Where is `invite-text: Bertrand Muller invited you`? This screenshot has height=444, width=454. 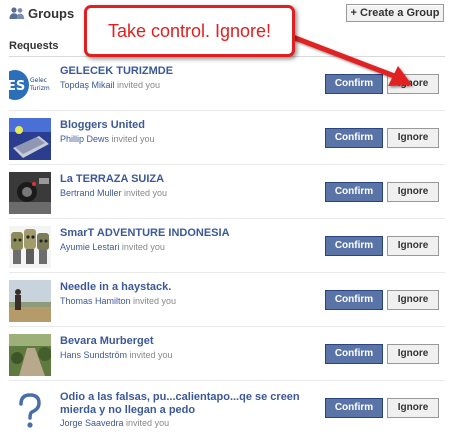
invite-text: Bertrand Muller invited you is located at coordinates (114, 193).